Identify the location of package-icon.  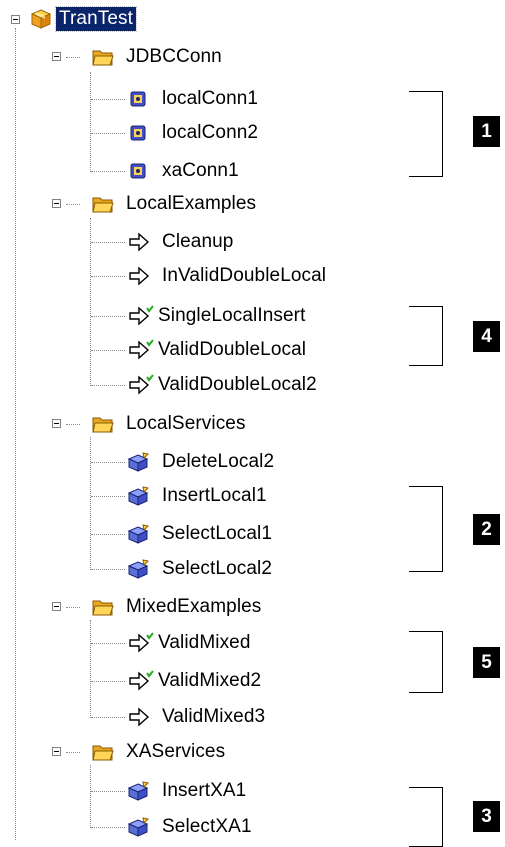
(41, 19).